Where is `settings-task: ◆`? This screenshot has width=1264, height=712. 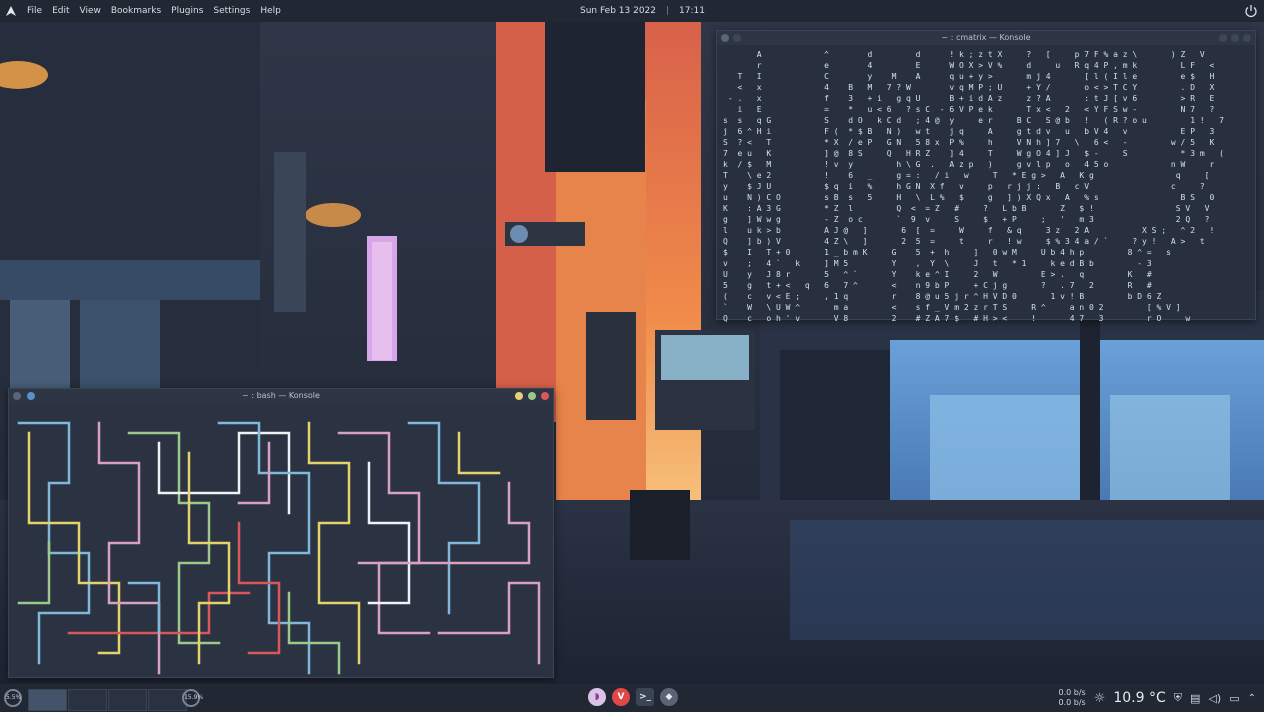 settings-task: ◆ is located at coordinates (669, 697).